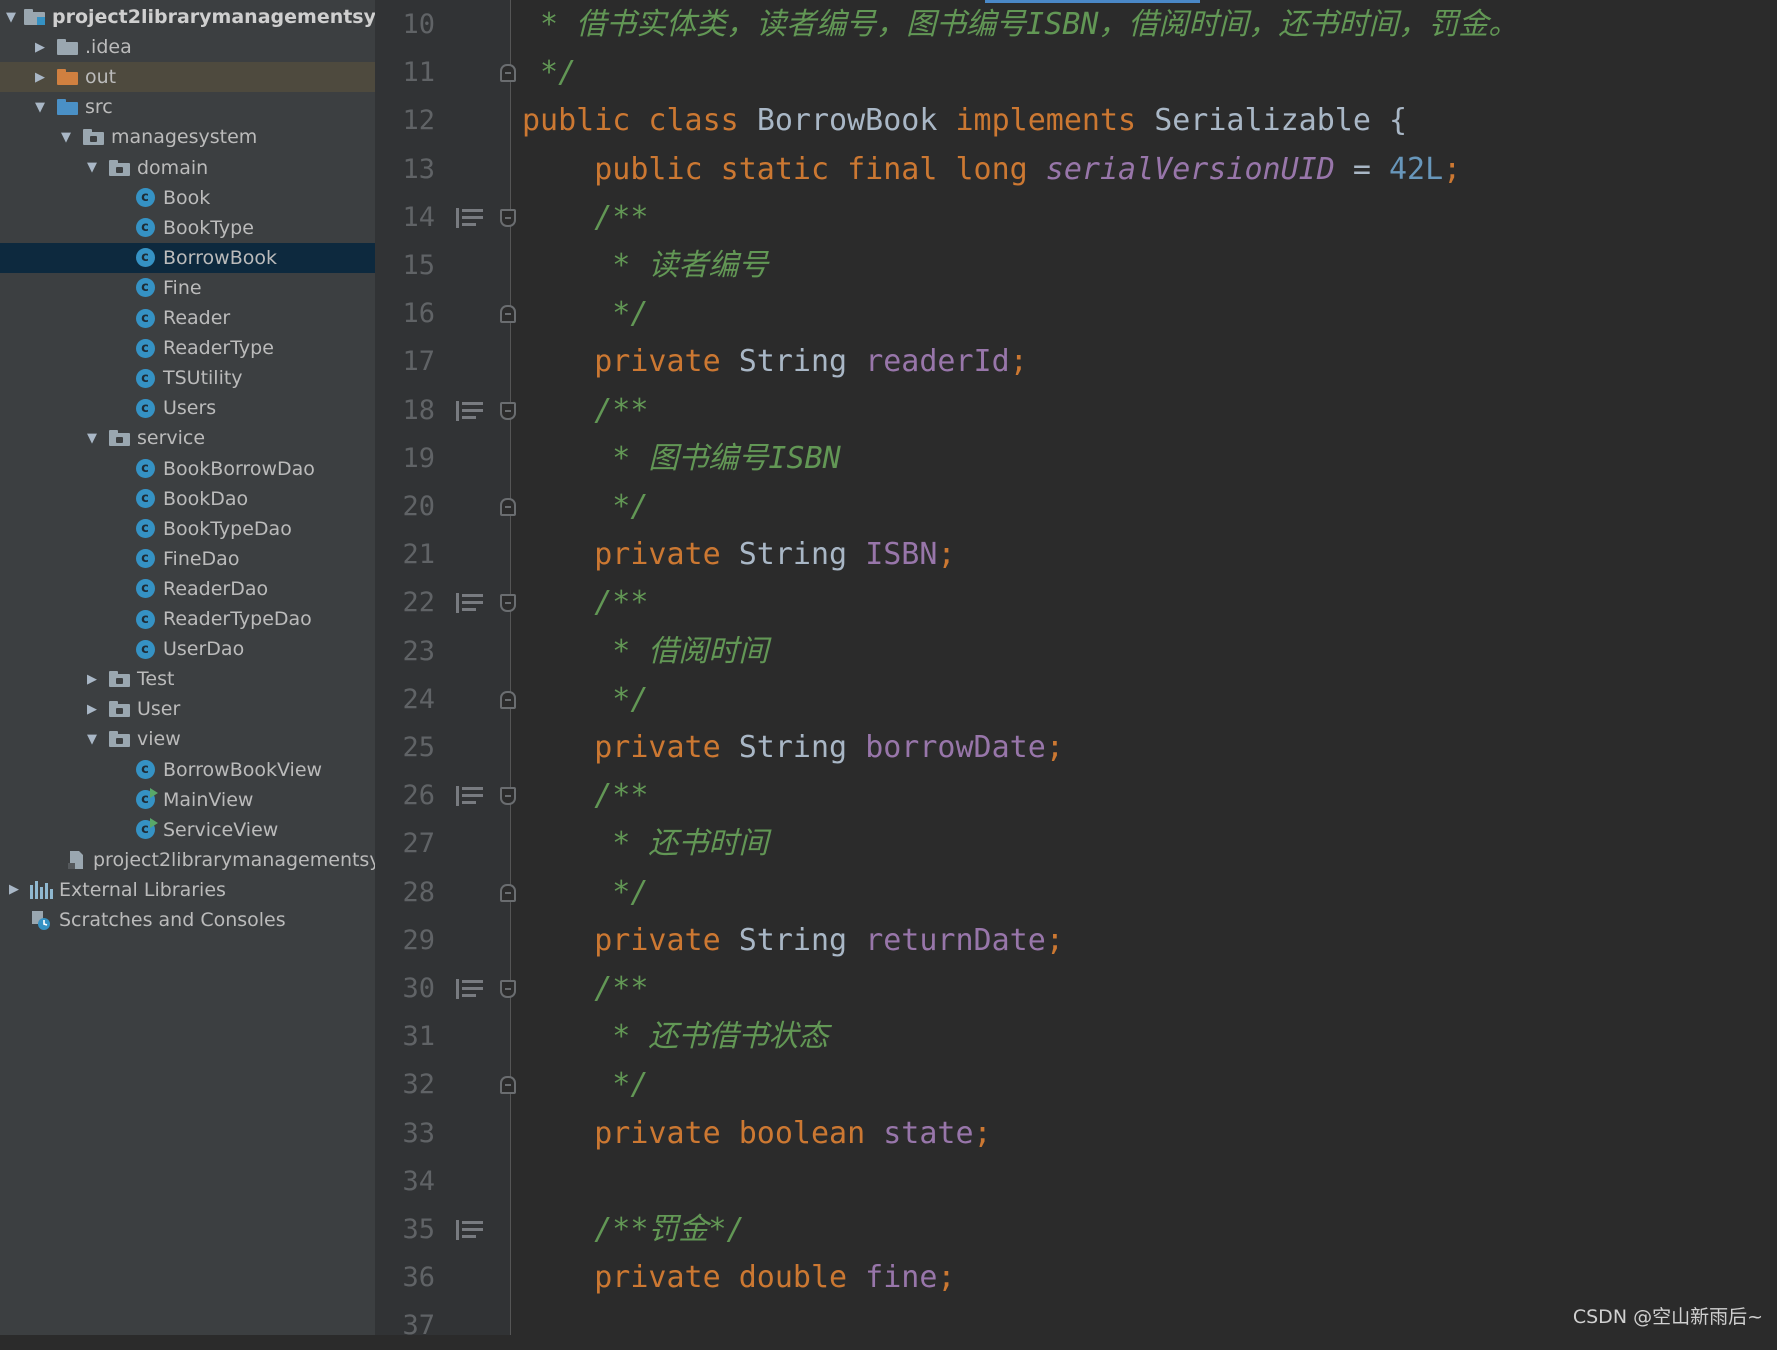 This screenshot has width=1777, height=1350. Describe the element at coordinates (173, 167) in the screenshot. I see `tree-item-label: domain` at that location.